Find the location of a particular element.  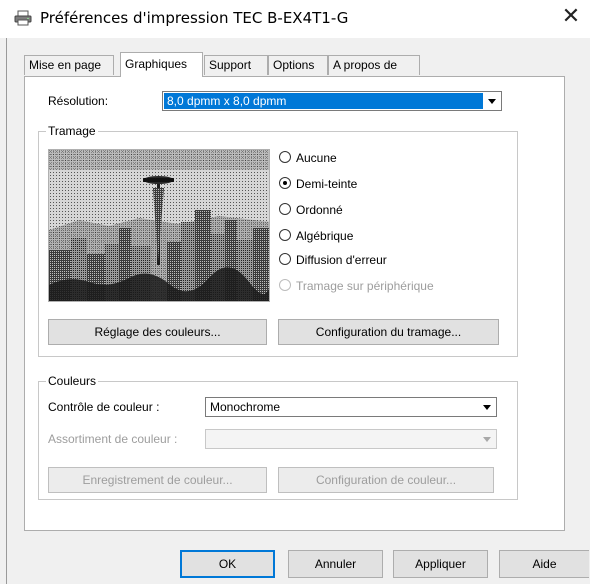

colors-group-title: Couleurs is located at coordinates (72, 381).